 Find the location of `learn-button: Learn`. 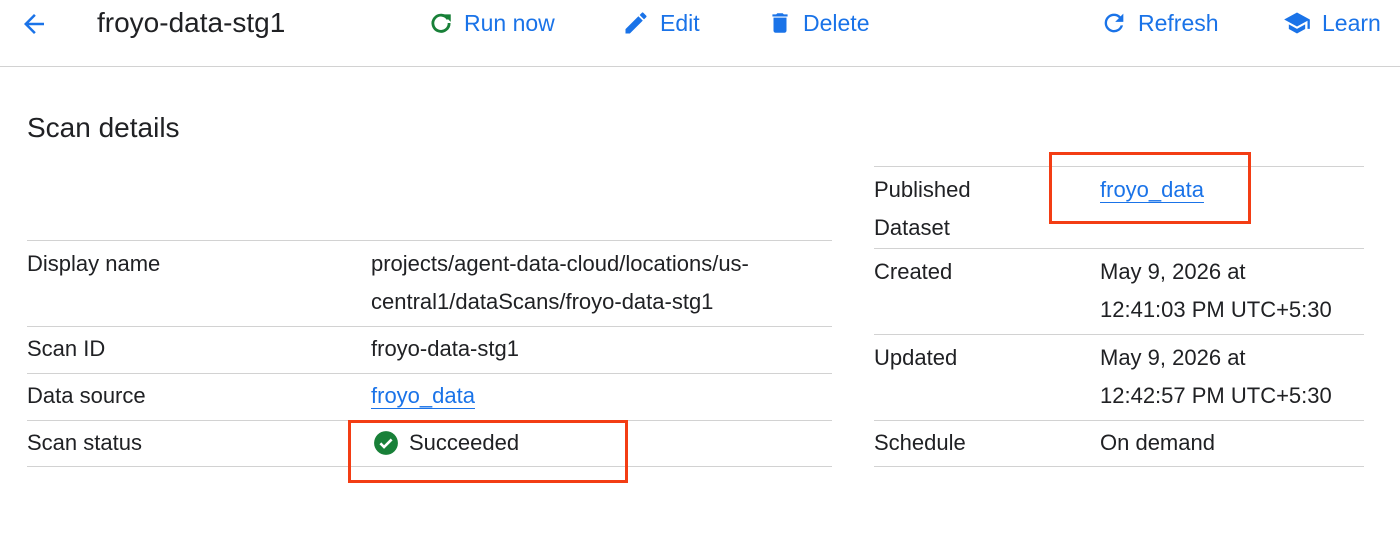

learn-button: Learn is located at coordinates (1331, 23).